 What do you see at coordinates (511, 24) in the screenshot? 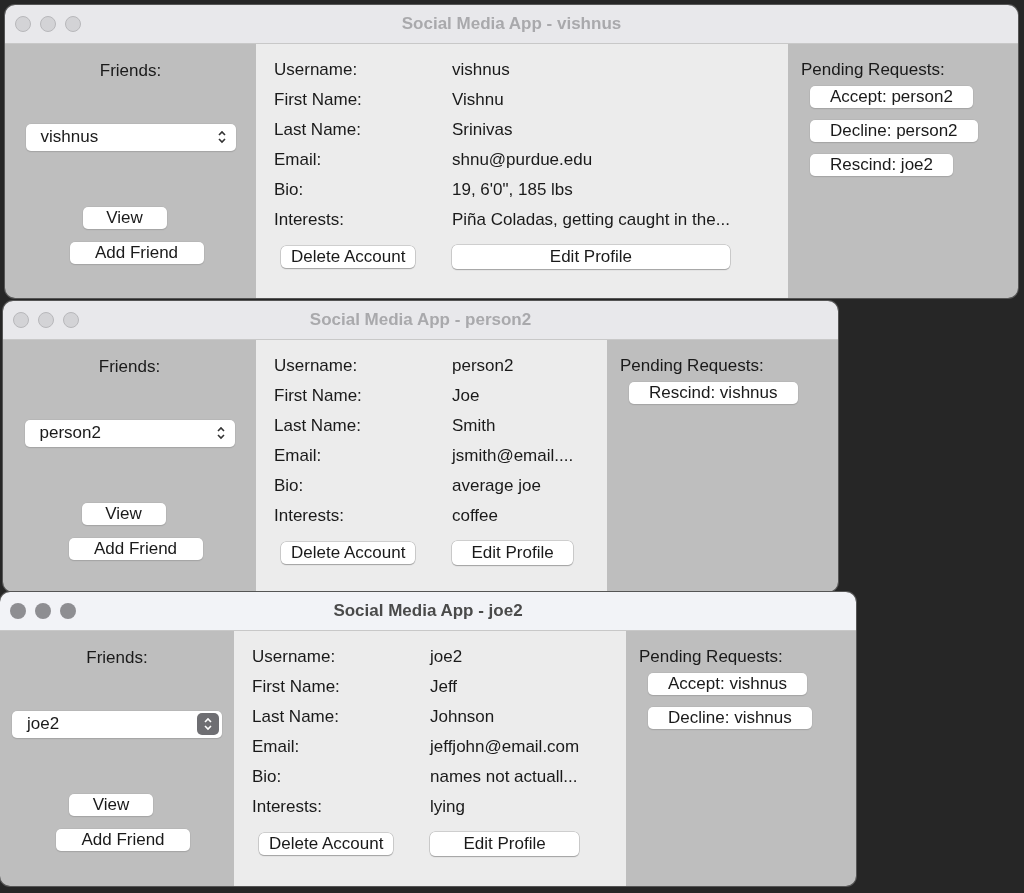
I see `window-title: Social Media App - vishnus` at bounding box center [511, 24].